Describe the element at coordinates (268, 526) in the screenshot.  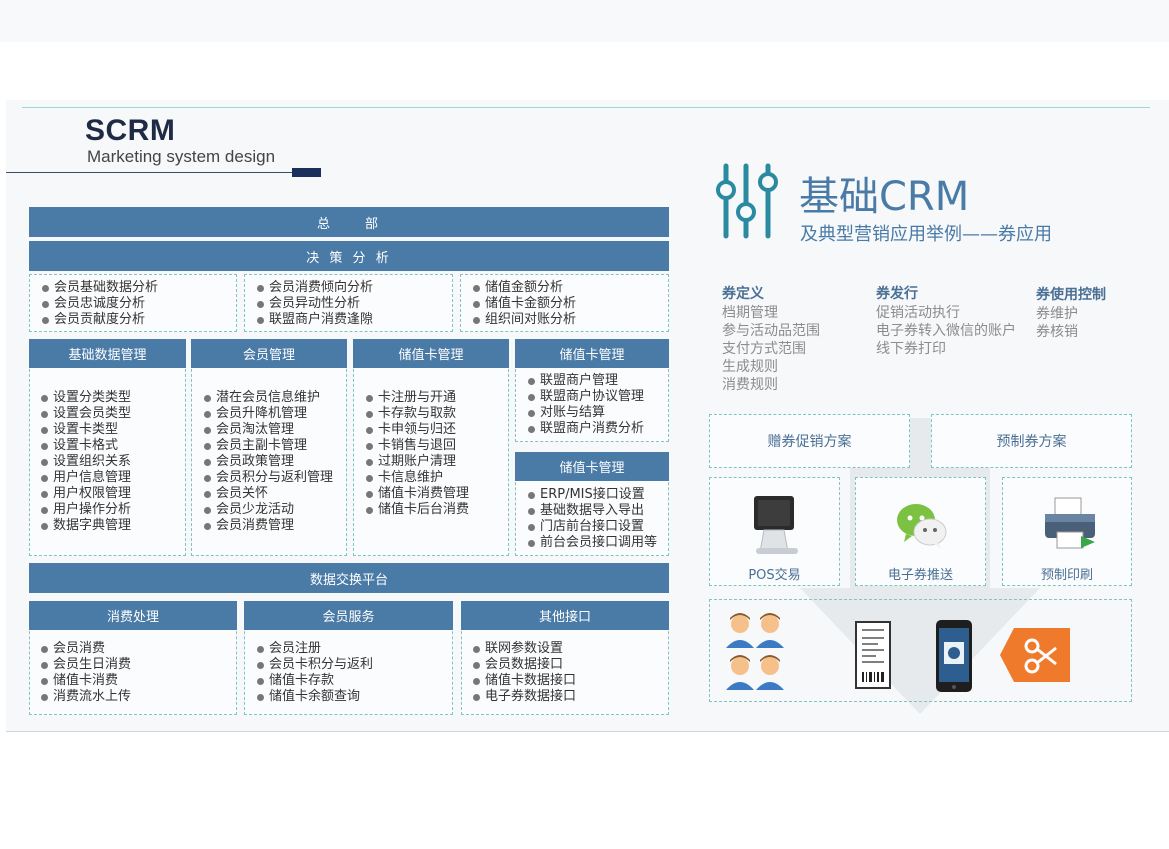
I see `list-item: 会员消费管理` at that location.